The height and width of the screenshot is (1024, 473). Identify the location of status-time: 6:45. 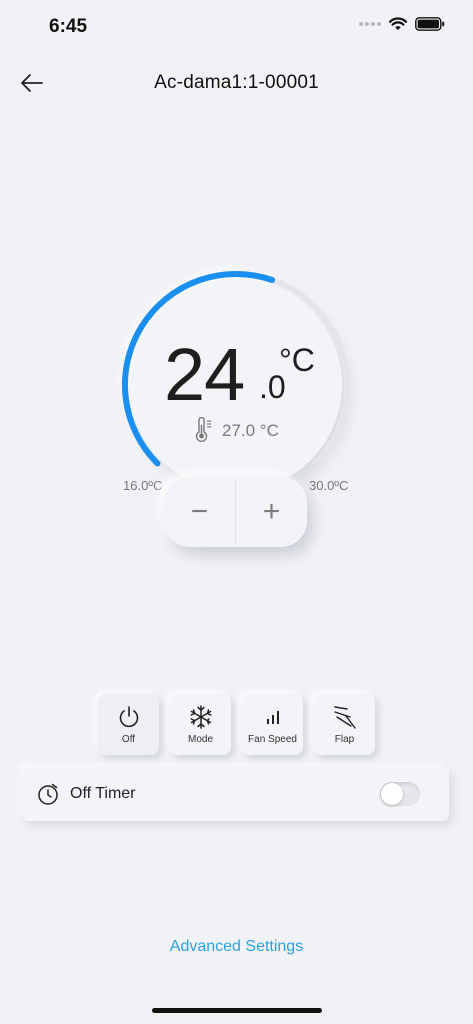
(68, 26).